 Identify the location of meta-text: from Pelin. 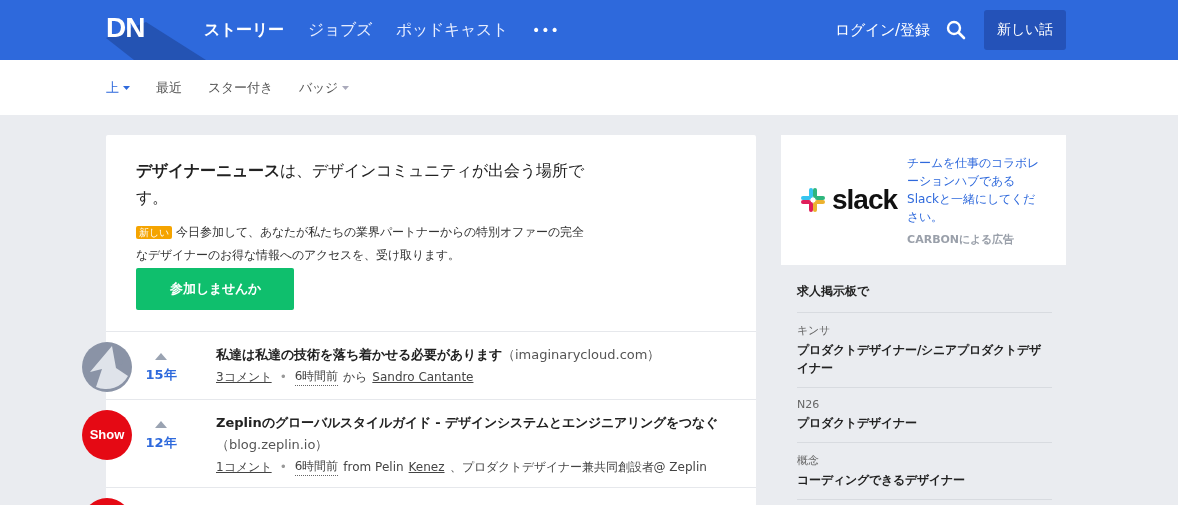
(373, 467).